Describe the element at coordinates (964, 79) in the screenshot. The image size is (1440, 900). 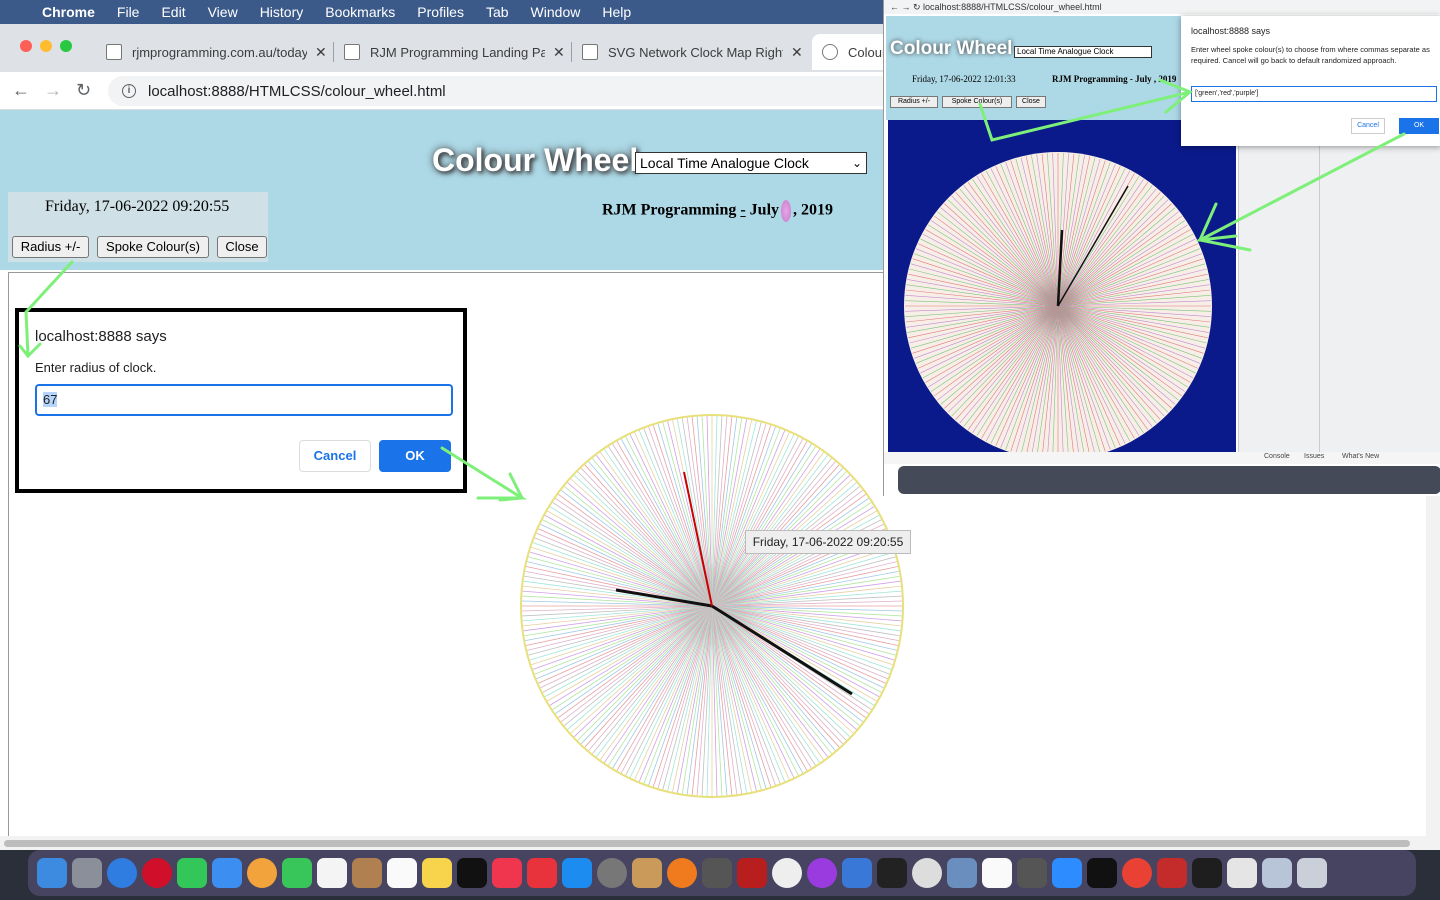
I see `inset-datetime: Friday, 17-06-2022 12:01:33` at that location.